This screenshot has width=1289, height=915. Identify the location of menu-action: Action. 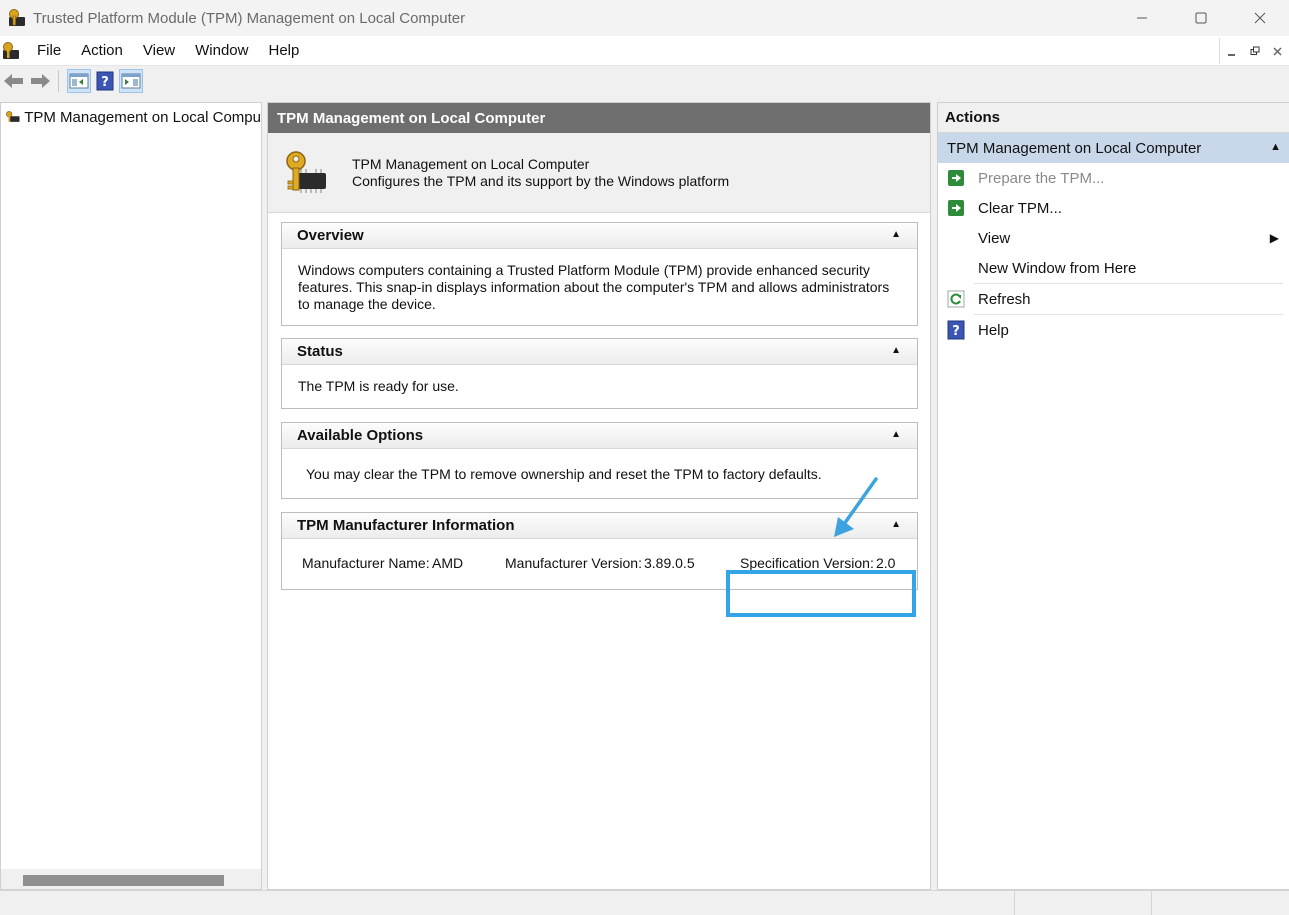
(102, 50).